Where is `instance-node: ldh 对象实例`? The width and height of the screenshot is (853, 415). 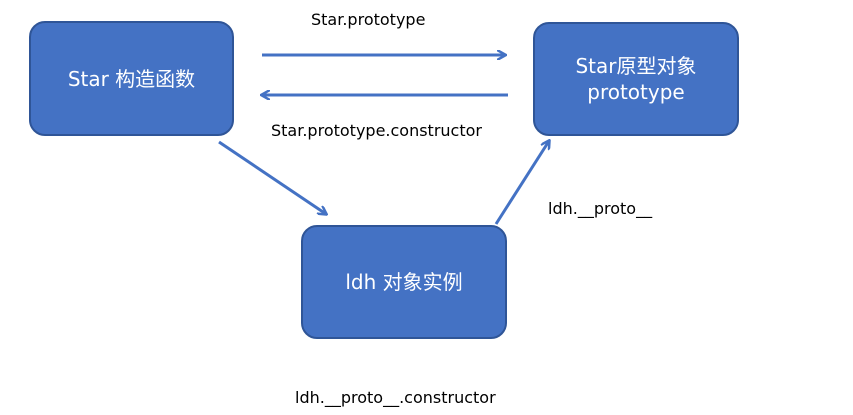
instance-node: ldh 对象实例 is located at coordinates (404, 282).